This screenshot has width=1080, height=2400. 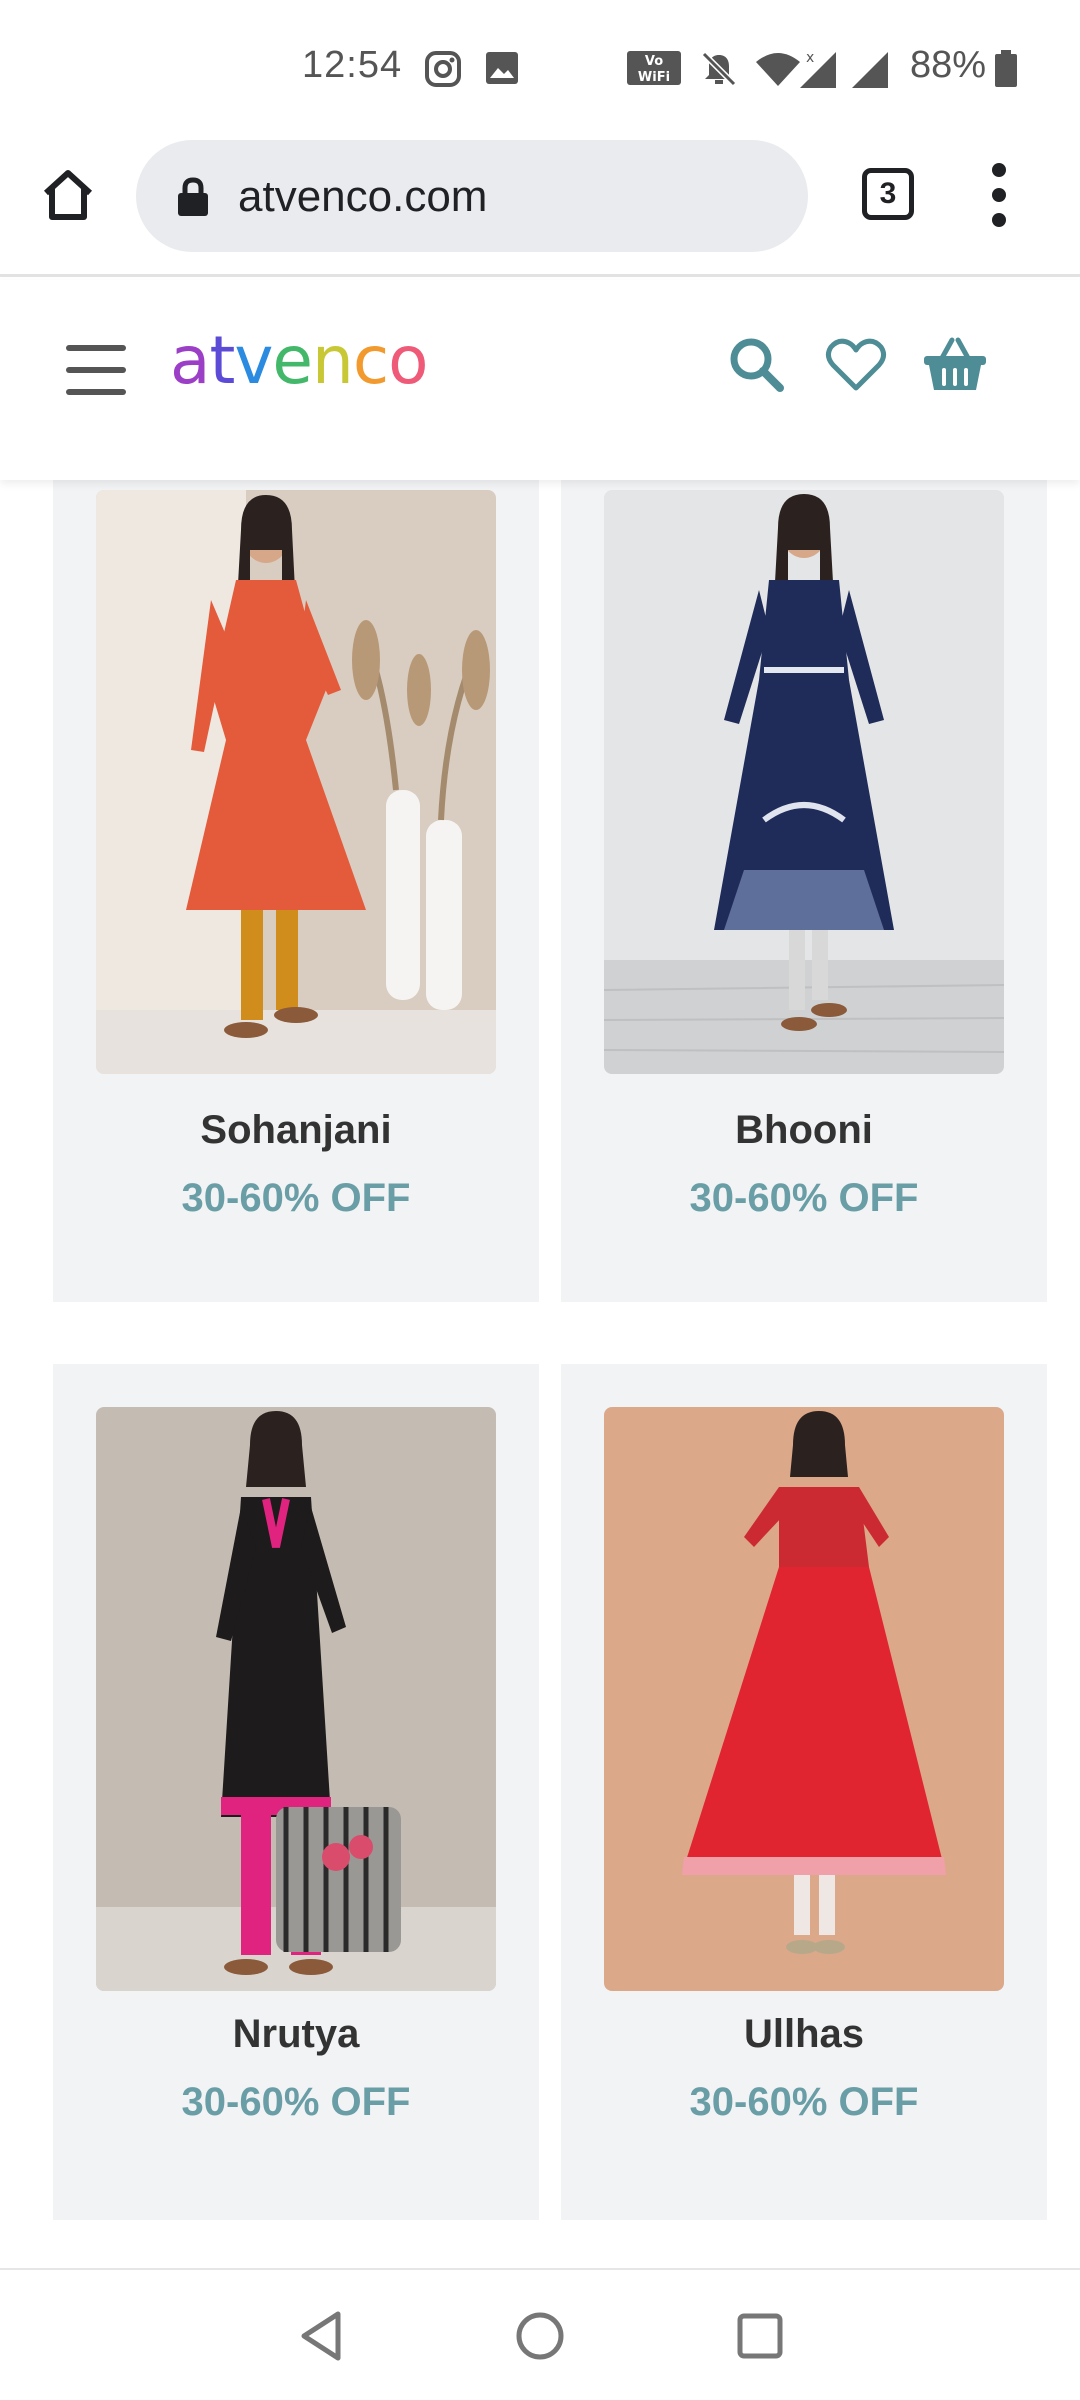 I want to click on logo-letter: a, so click(x=190, y=360).